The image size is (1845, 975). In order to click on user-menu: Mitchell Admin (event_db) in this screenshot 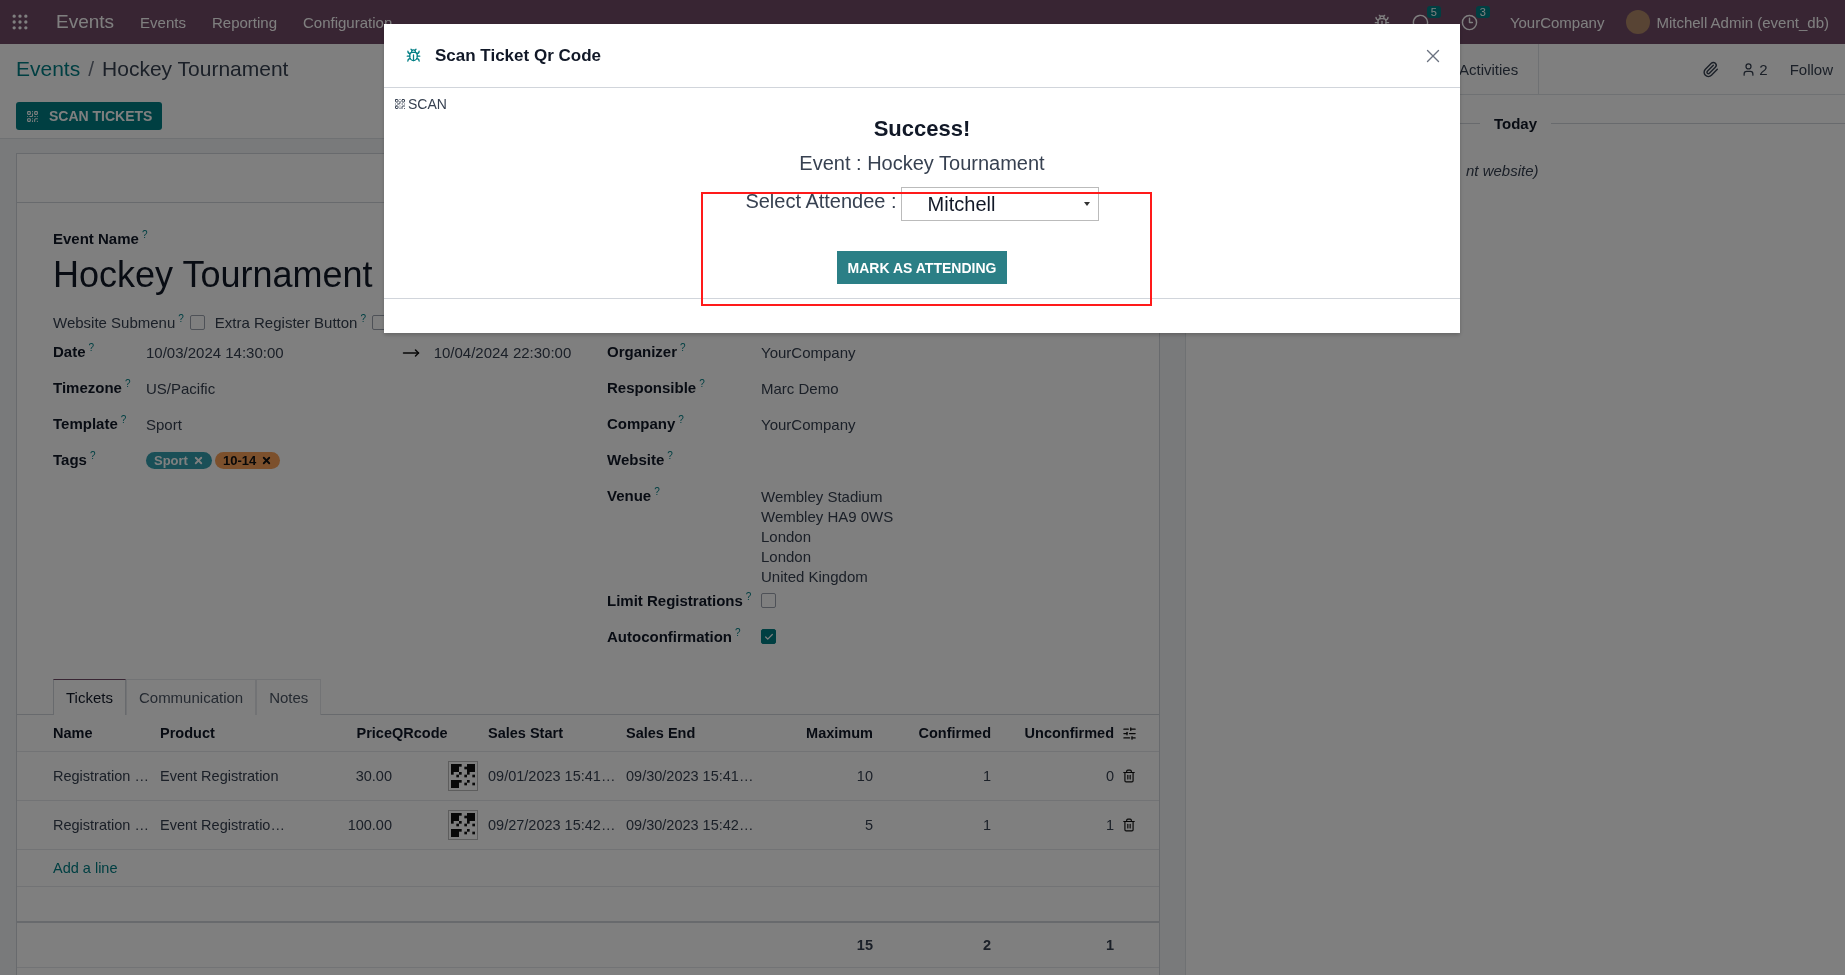, I will do `click(1742, 22)`.